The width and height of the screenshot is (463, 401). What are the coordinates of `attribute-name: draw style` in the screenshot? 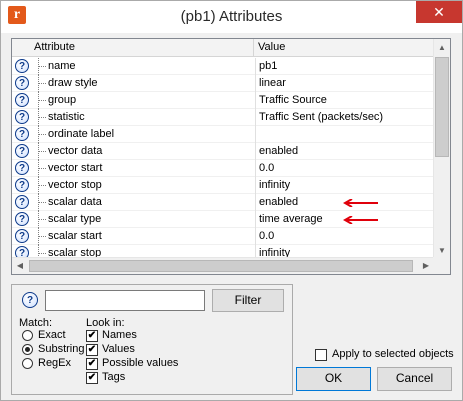 It's located at (73, 83).